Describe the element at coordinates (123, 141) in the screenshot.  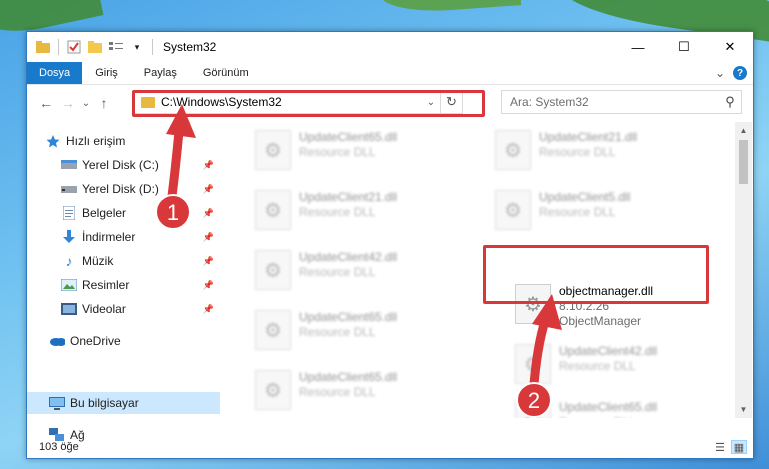
I see `sidebar-item-quick-access: Hızlı erişim` at that location.